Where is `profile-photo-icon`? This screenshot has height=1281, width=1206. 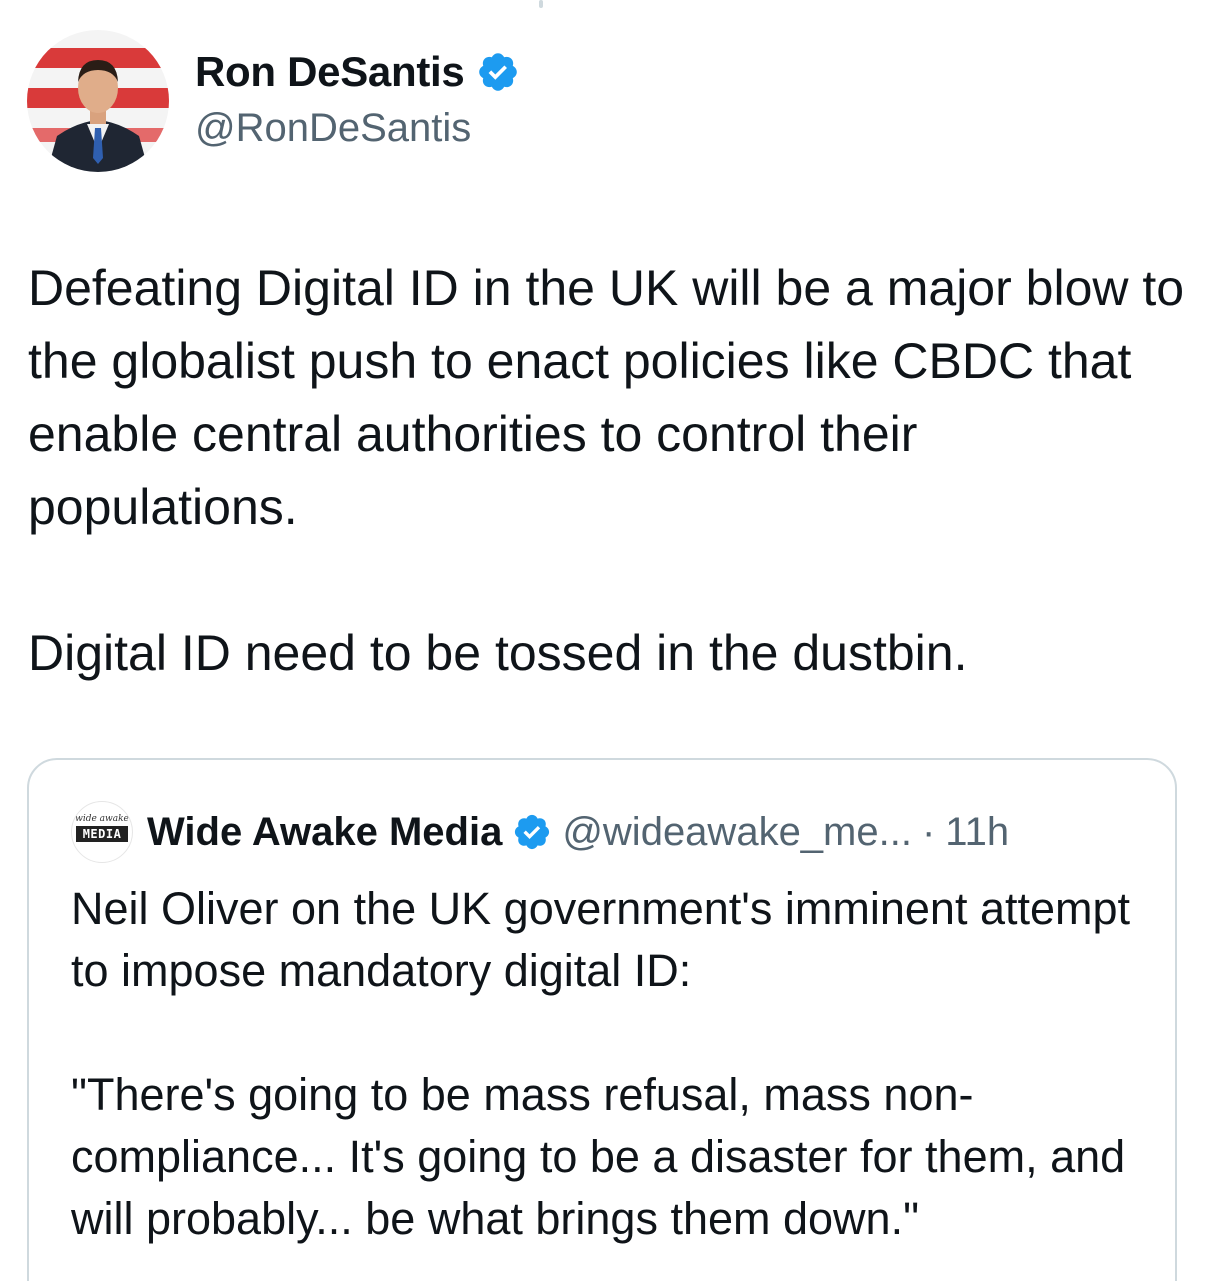 profile-photo-icon is located at coordinates (98, 101).